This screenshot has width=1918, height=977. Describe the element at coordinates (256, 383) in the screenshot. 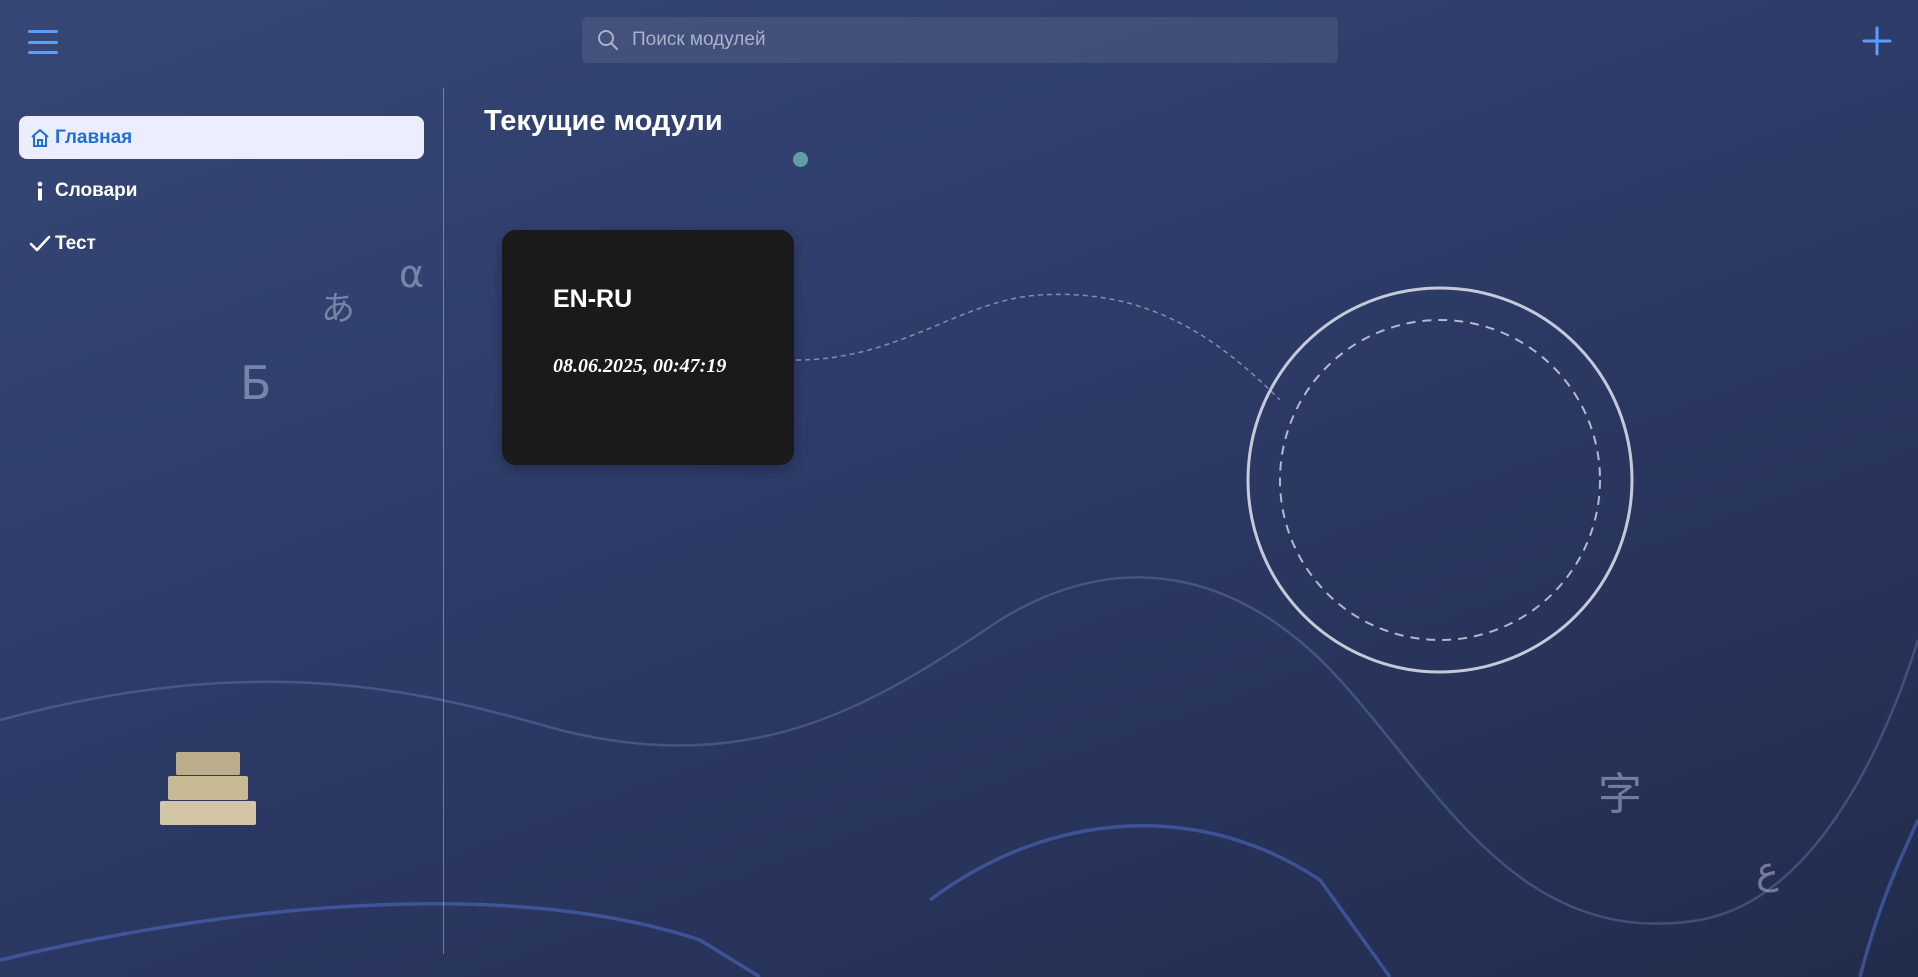

I see `decor-glyph-cyrillic: Б` at that location.